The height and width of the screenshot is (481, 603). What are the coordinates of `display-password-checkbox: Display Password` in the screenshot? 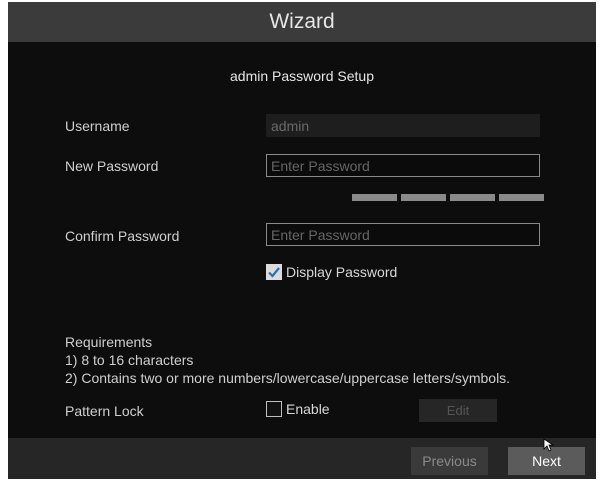 It's located at (331, 272).